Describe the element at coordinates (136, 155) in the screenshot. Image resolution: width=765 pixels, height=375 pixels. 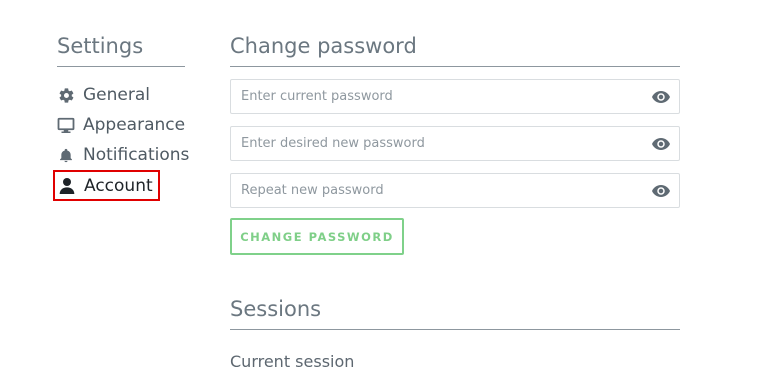
I see `sidebar-item-label: Notifications` at that location.